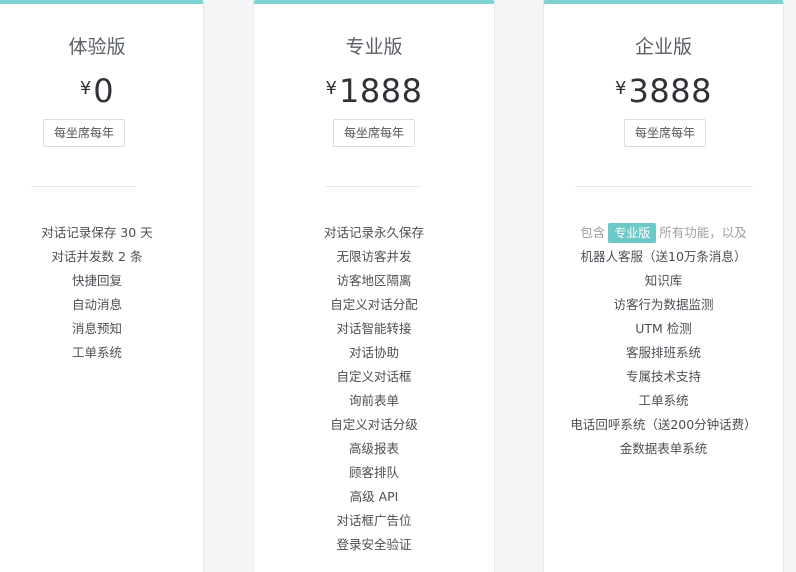 The width and height of the screenshot is (796, 572). I want to click on feature-item: 对话记录永久保存, so click(373, 232).